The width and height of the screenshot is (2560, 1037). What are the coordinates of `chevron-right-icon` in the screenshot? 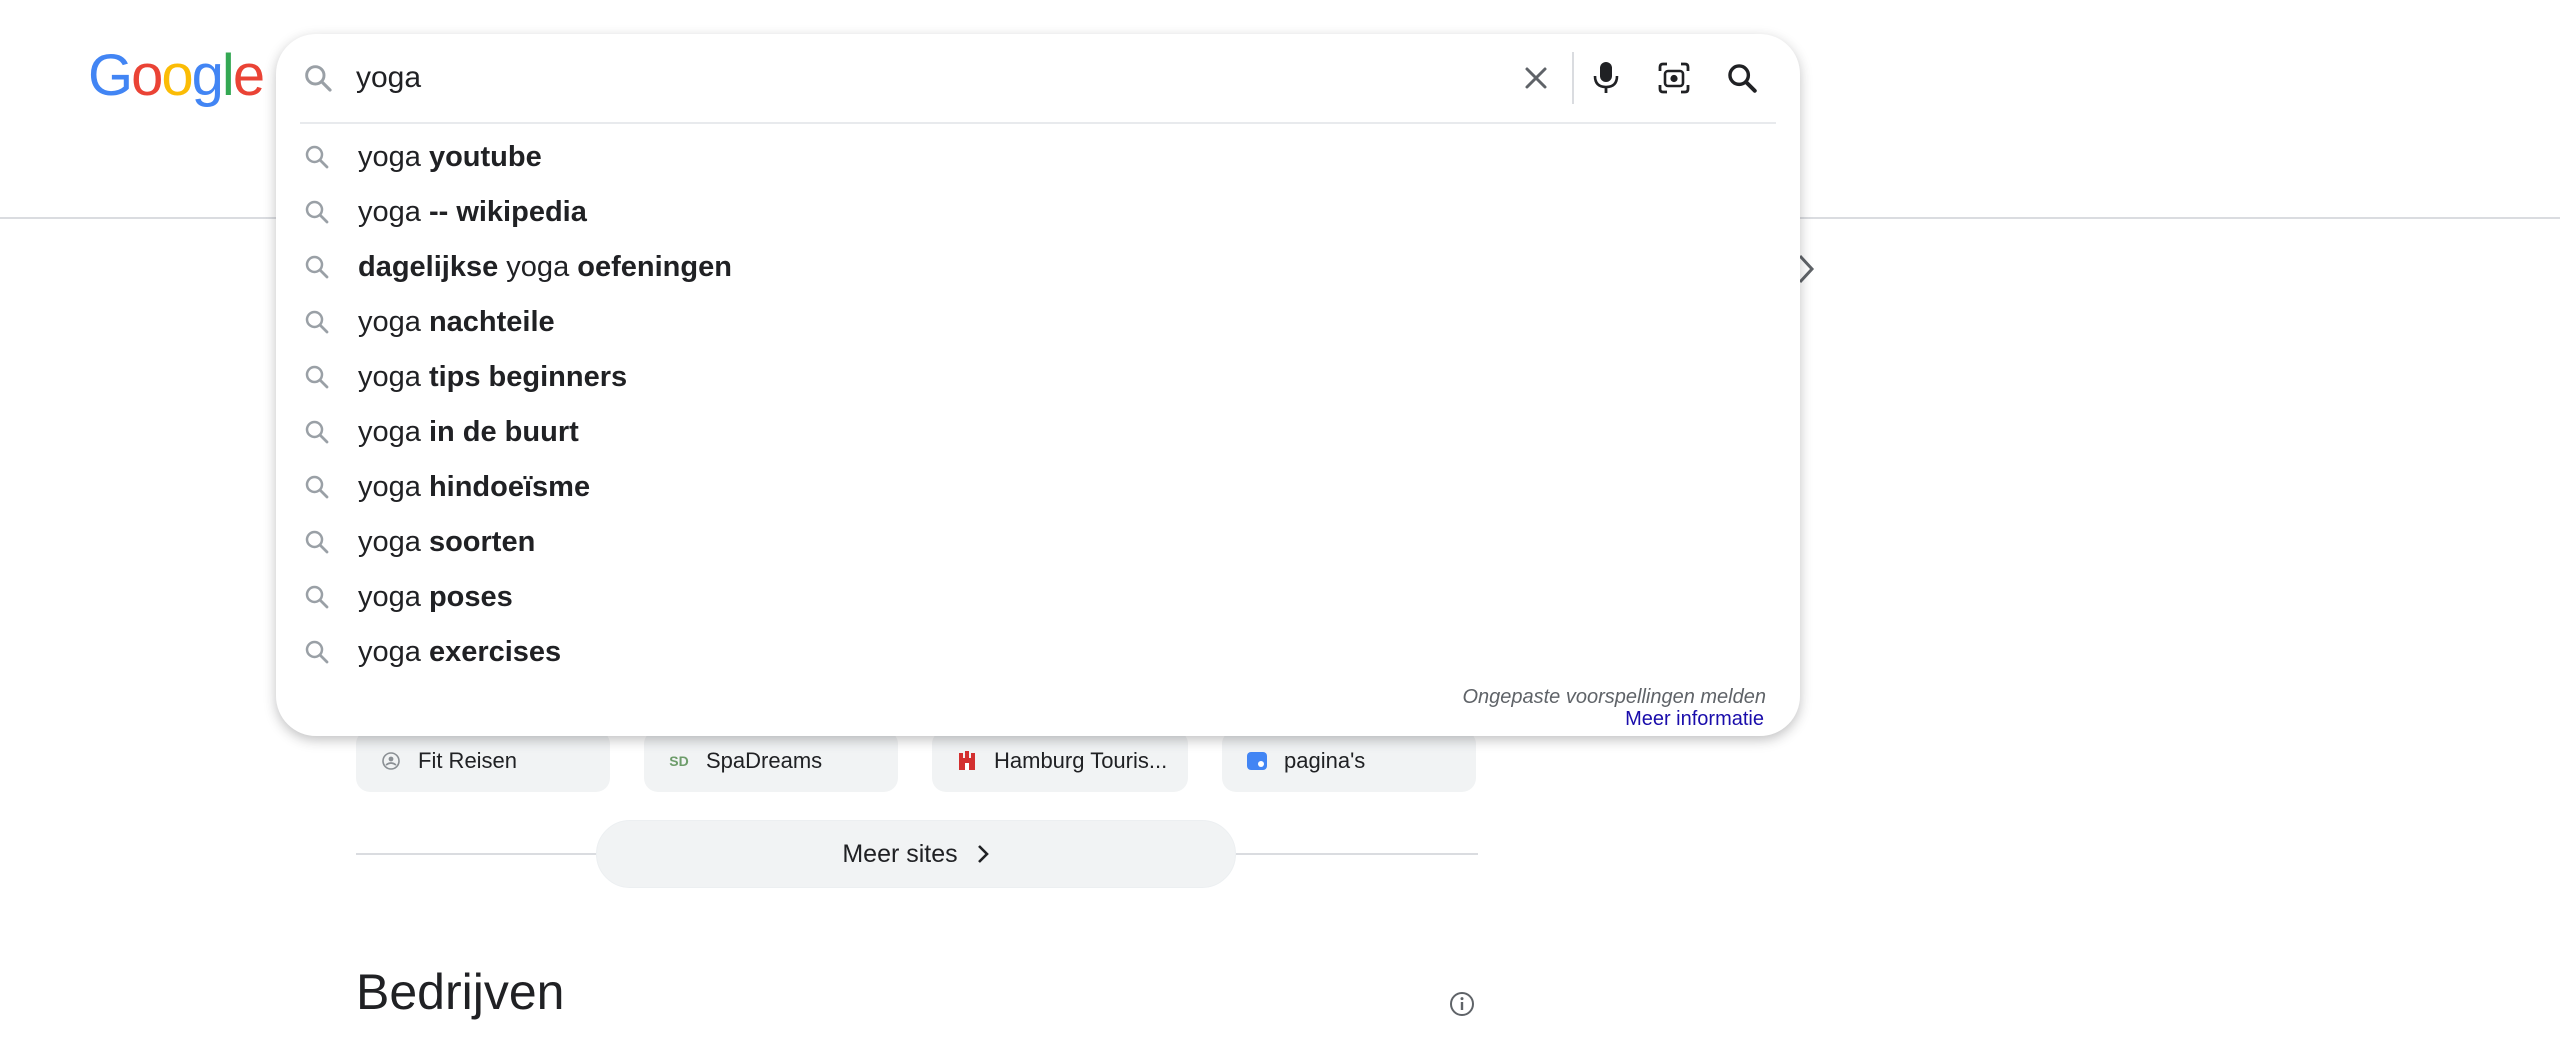 It's located at (983, 854).